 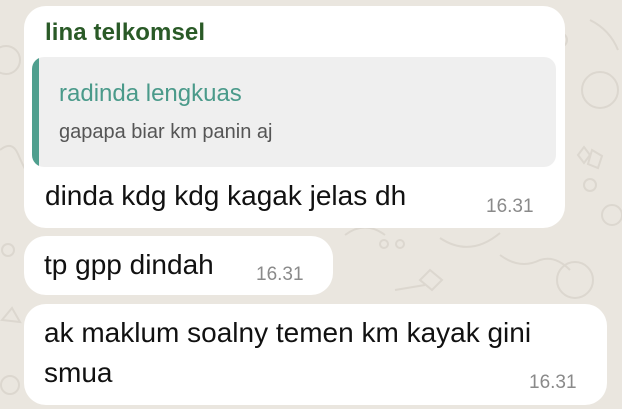 What do you see at coordinates (150, 93) in the screenshot?
I see `quoted-author: radinda lengkuas` at bounding box center [150, 93].